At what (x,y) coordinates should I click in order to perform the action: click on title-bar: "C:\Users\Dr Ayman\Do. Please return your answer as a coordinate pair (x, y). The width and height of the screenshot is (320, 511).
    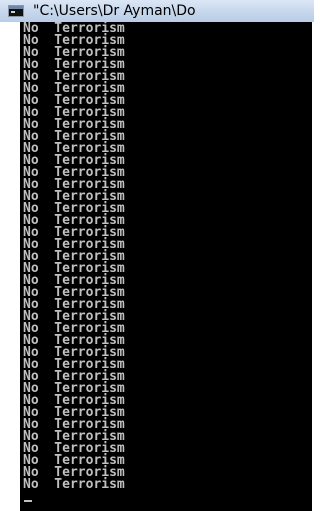
    Looking at the image, I should click on (157, 11).